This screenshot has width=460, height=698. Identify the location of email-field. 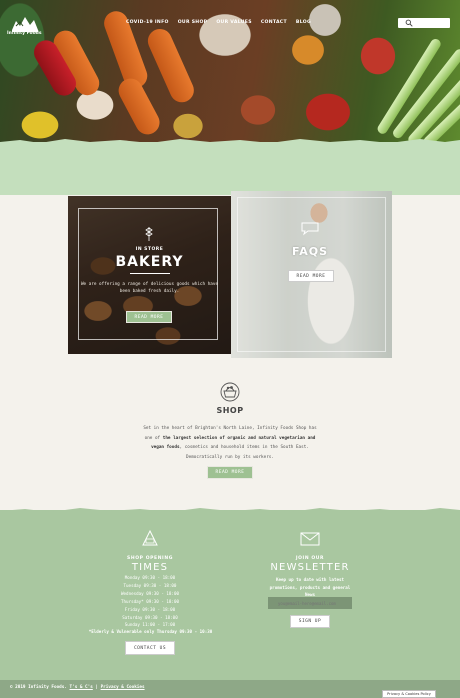
(310, 603).